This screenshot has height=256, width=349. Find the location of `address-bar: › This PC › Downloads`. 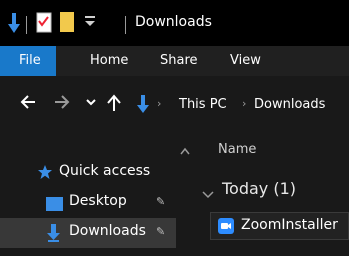

address-bar: › This PC › Downloads is located at coordinates (241, 106).